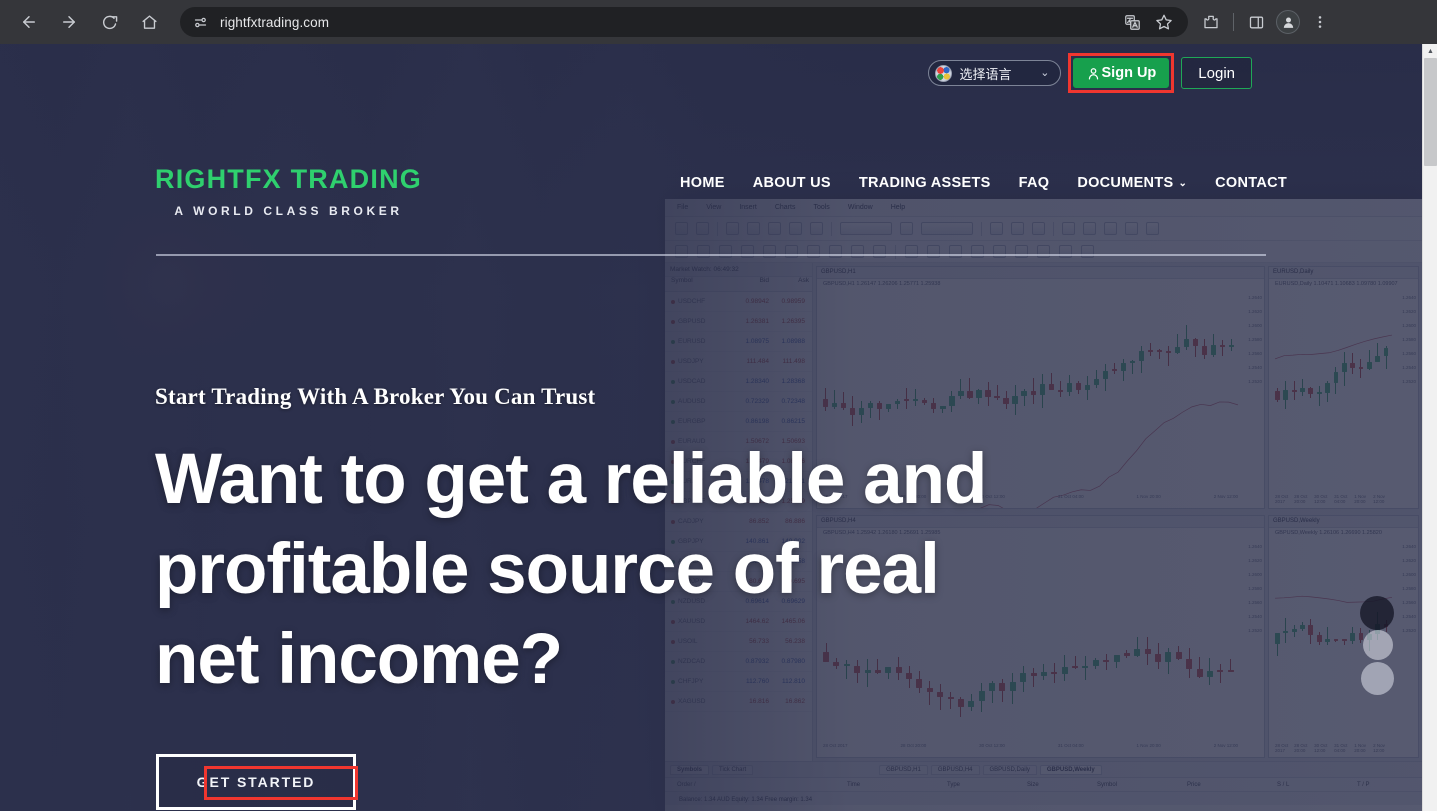 The height and width of the screenshot is (811, 1437). I want to click on get-started-button: GET STARTED, so click(256, 782).